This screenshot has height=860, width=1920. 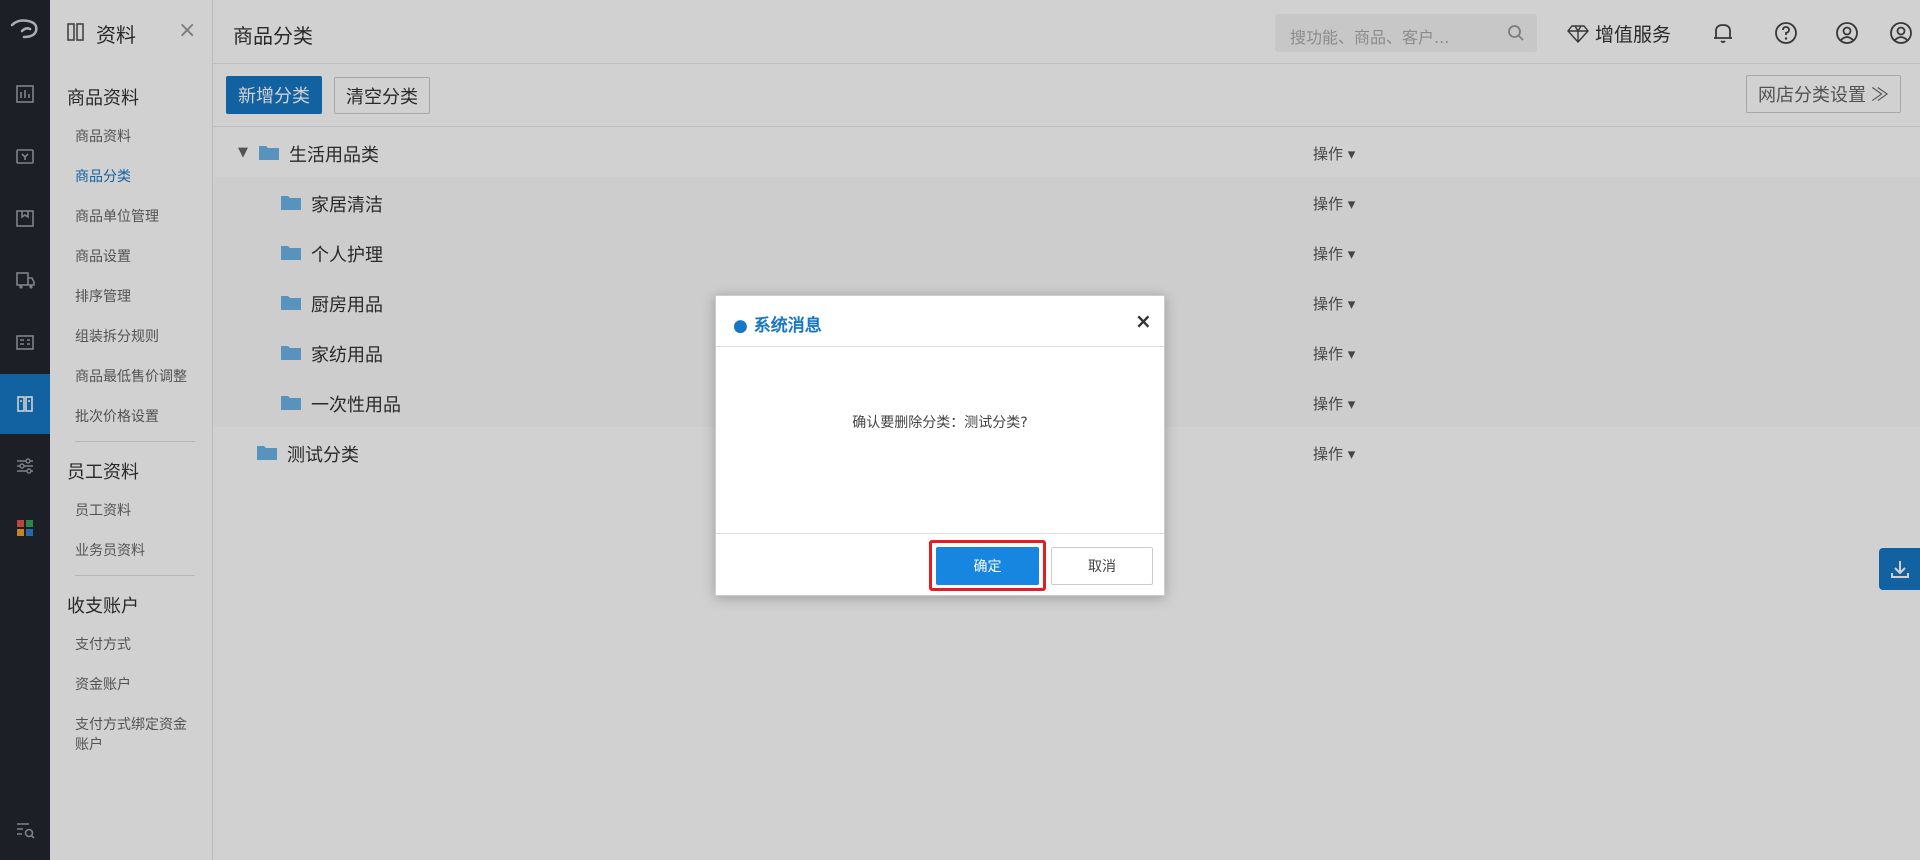 What do you see at coordinates (777, 326) in the screenshot?
I see `dialog-title: ● 系统消息` at bounding box center [777, 326].